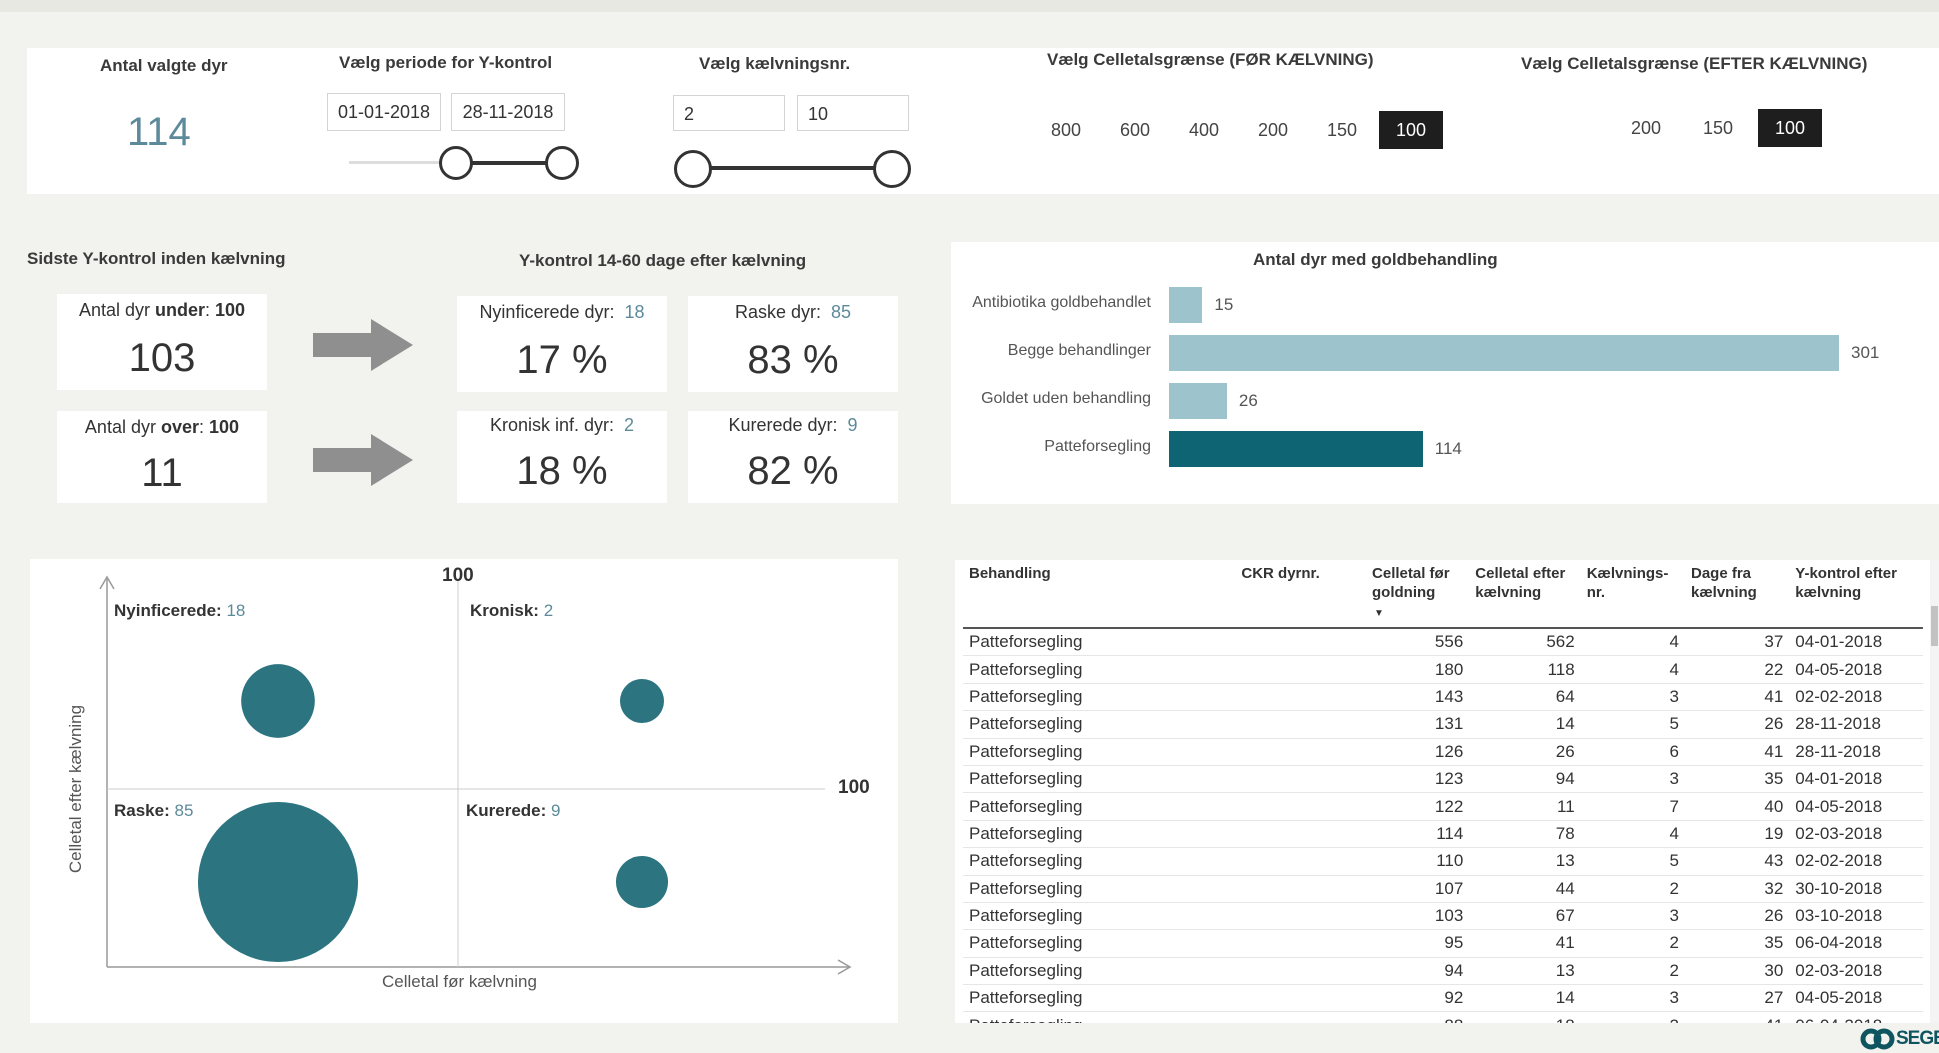  Describe the element at coordinates (1443, 806) in the screenshot. I see `table-row: Patteforsegling 122 11 7 40 04-05-2018` at that location.